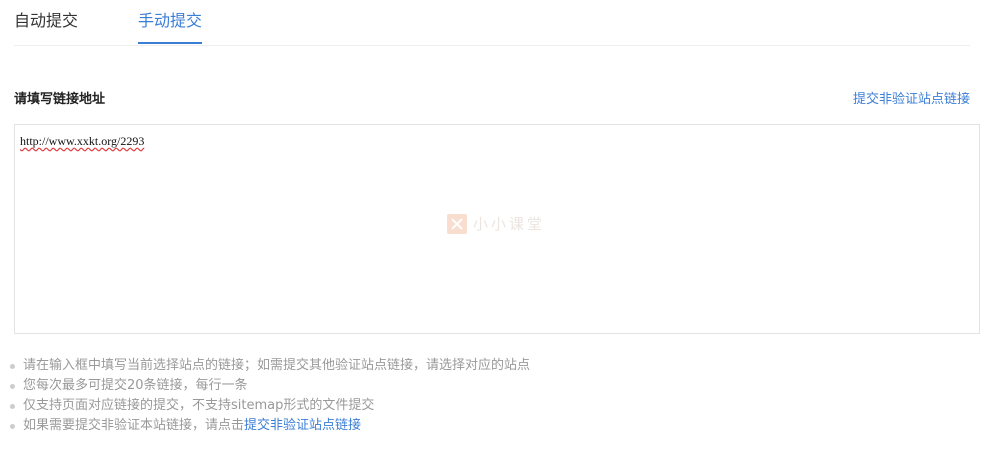 The image size is (994, 449). I want to click on list-item: 仅支持页面对应链接的提交，不支持sitemap形式的文件提交, so click(270, 406).